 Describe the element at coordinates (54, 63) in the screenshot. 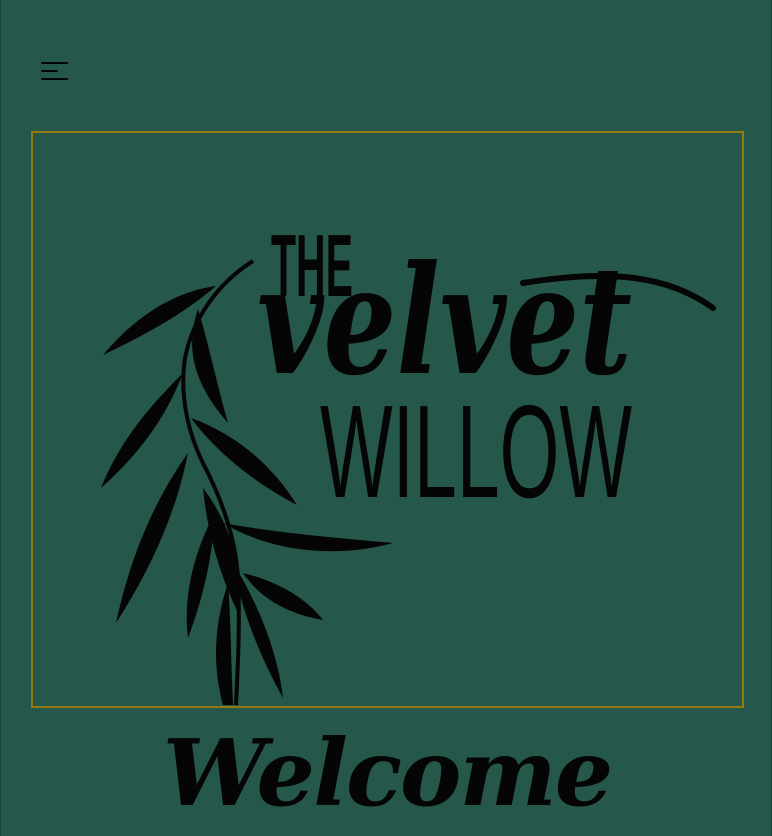

I see `menu-line-top` at that location.